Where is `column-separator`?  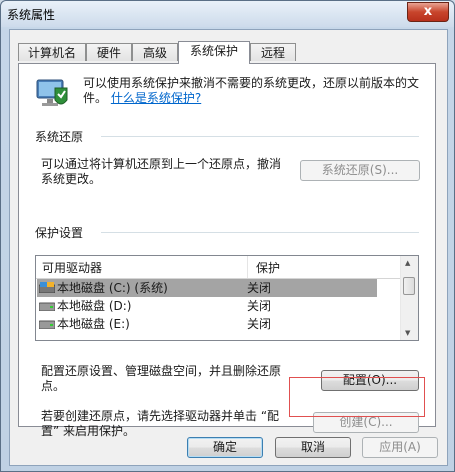 column-separator is located at coordinates (247, 267).